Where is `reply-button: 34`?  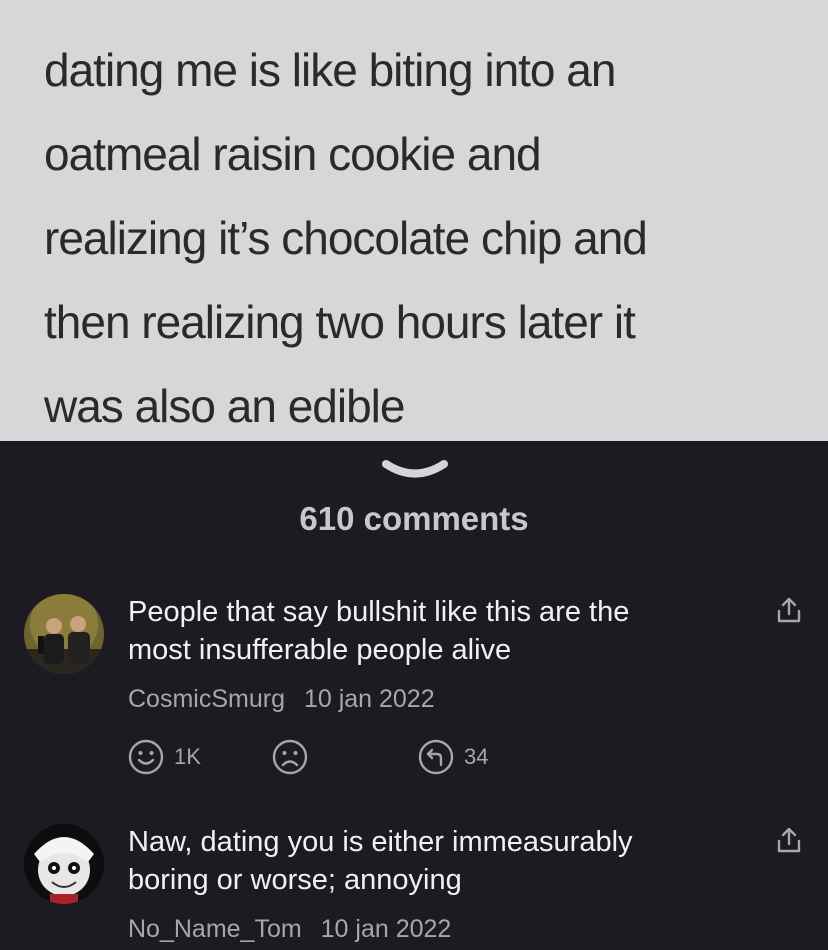
reply-button: 34 is located at coordinates (453, 757).